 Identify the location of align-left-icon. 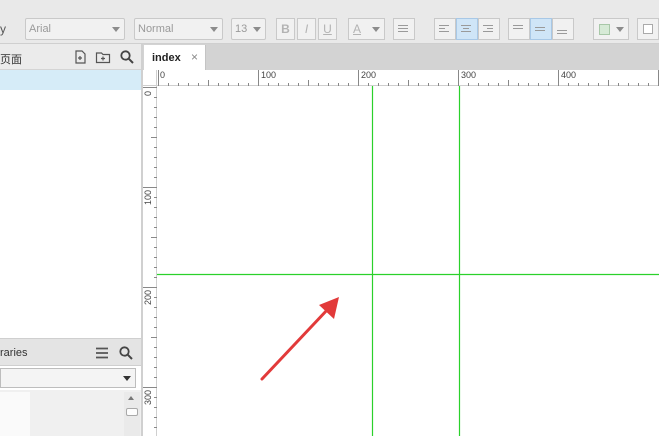
(444, 29).